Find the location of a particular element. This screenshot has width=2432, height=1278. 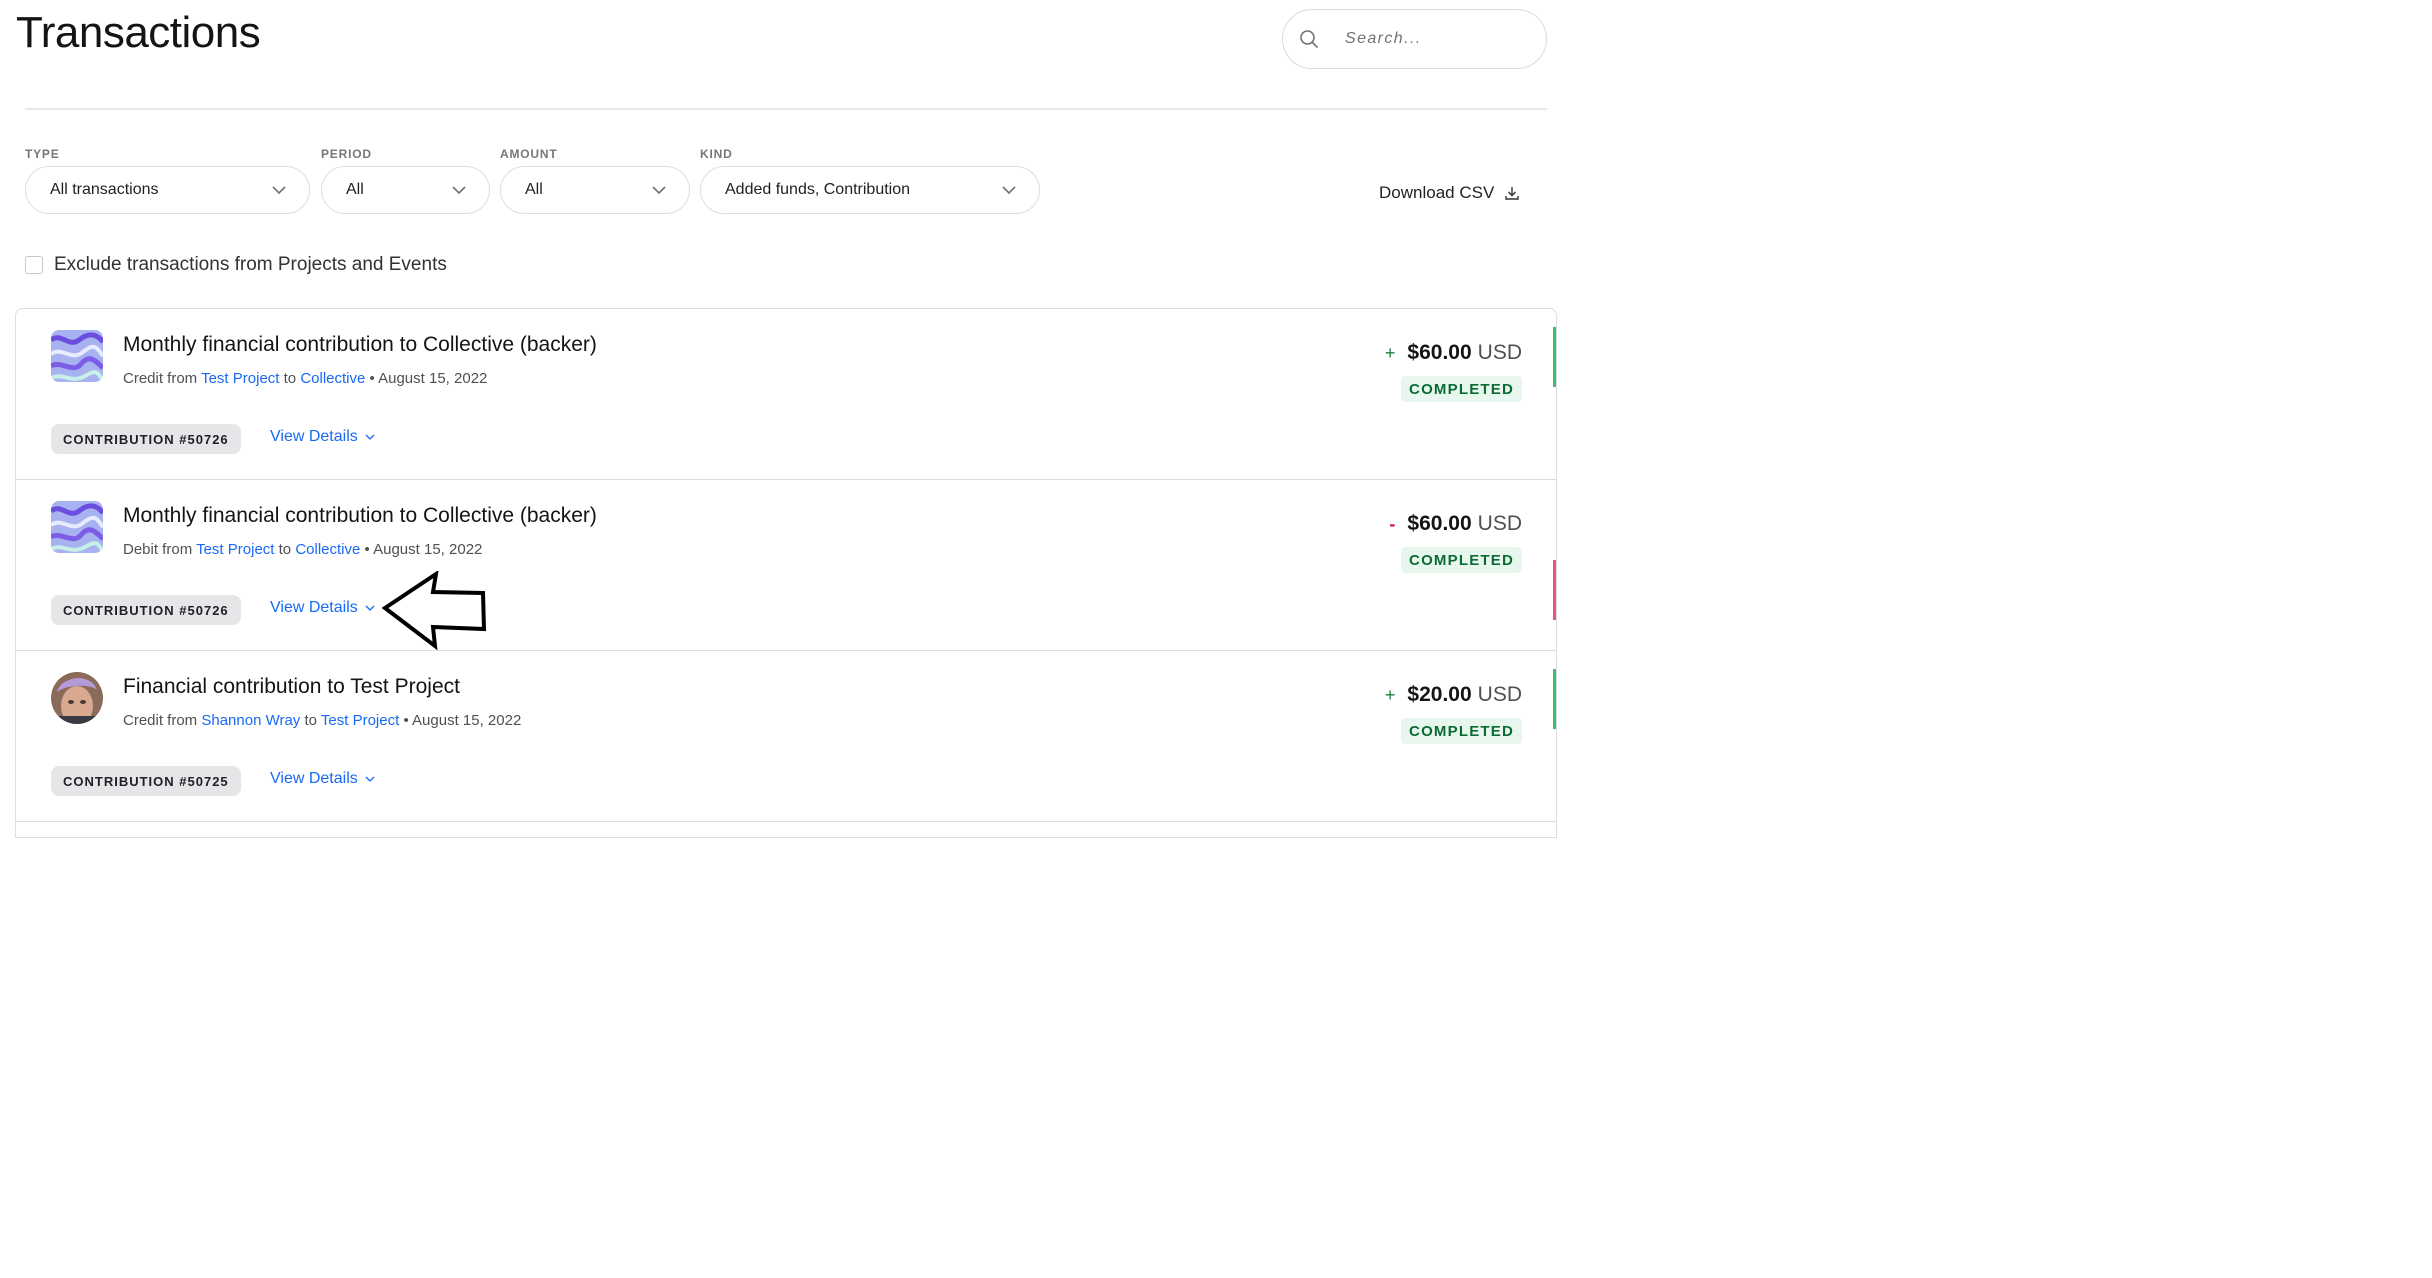

filter-amount: AMOUNT All is located at coordinates (595, 180).